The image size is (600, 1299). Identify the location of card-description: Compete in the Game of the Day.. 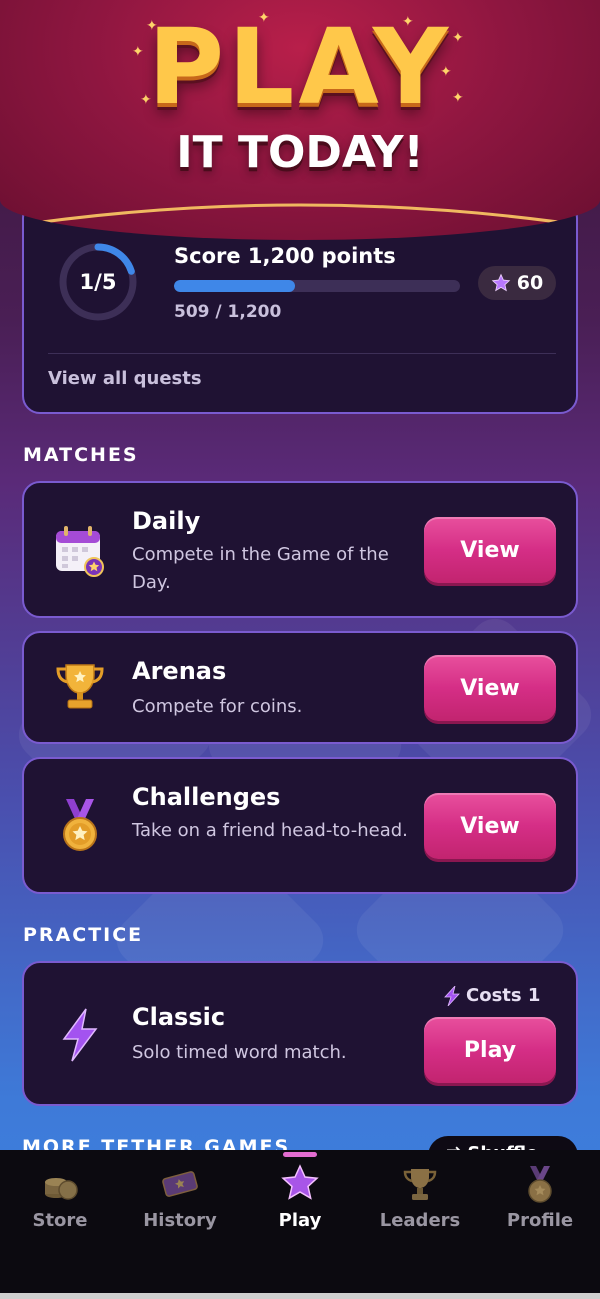
(260, 568).